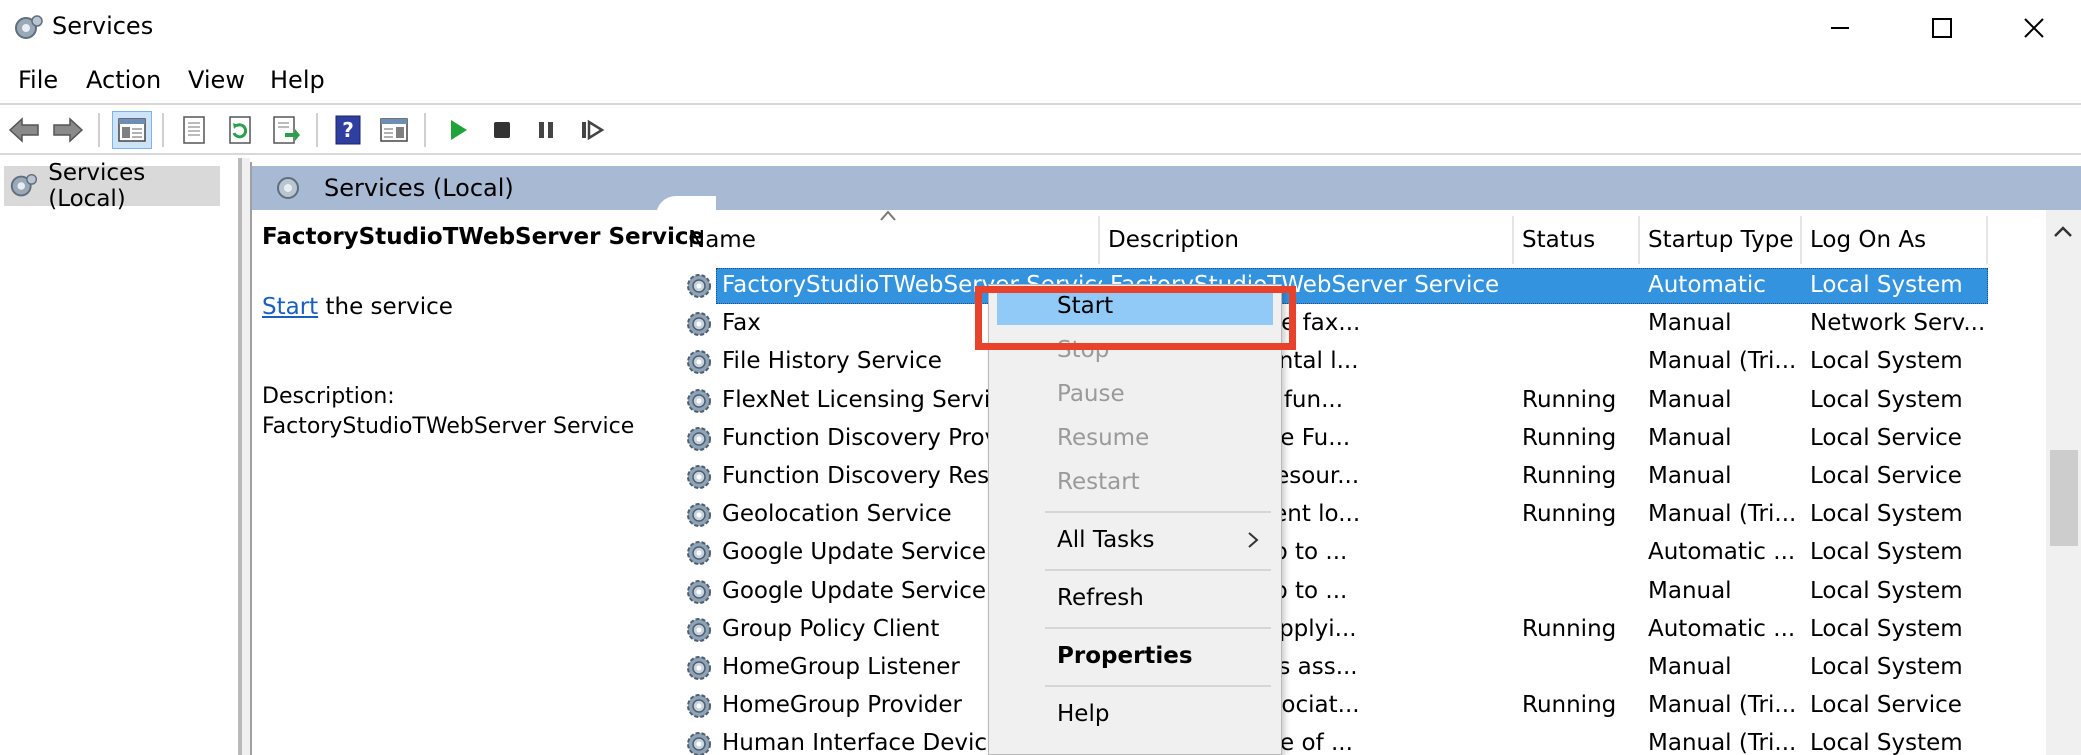 The width and height of the screenshot is (2081, 755). Describe the element at coordinates (123, 80) in the screenshot. I see `menu-action: Action` at that location.